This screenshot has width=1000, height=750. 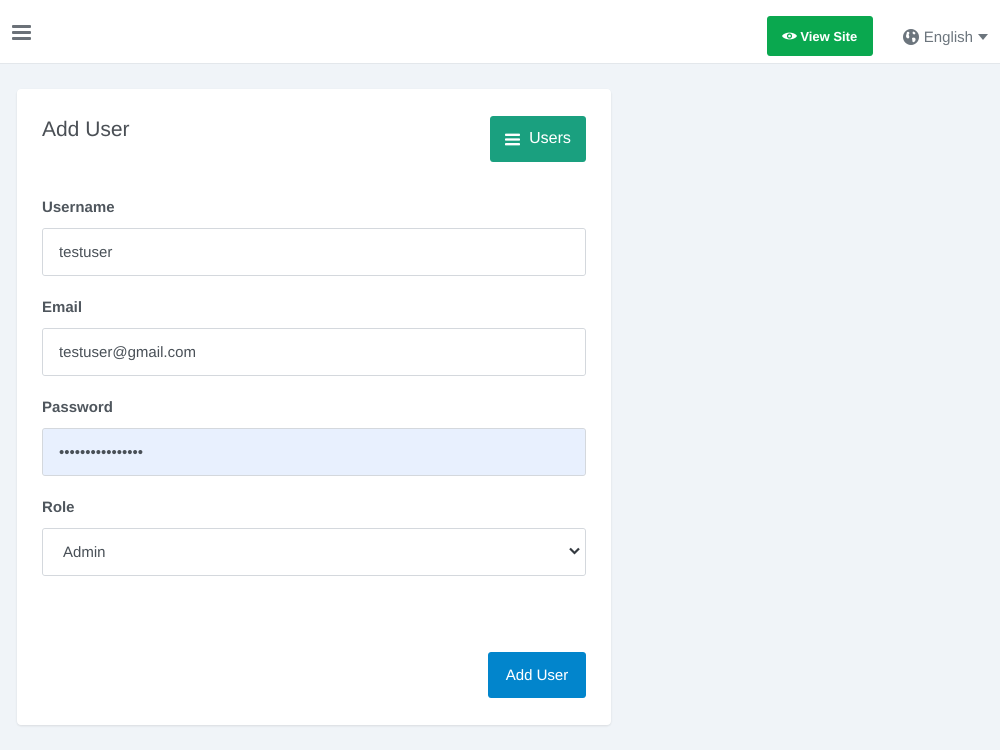 I want to click on eye-icon, so click(x=790, y=36).